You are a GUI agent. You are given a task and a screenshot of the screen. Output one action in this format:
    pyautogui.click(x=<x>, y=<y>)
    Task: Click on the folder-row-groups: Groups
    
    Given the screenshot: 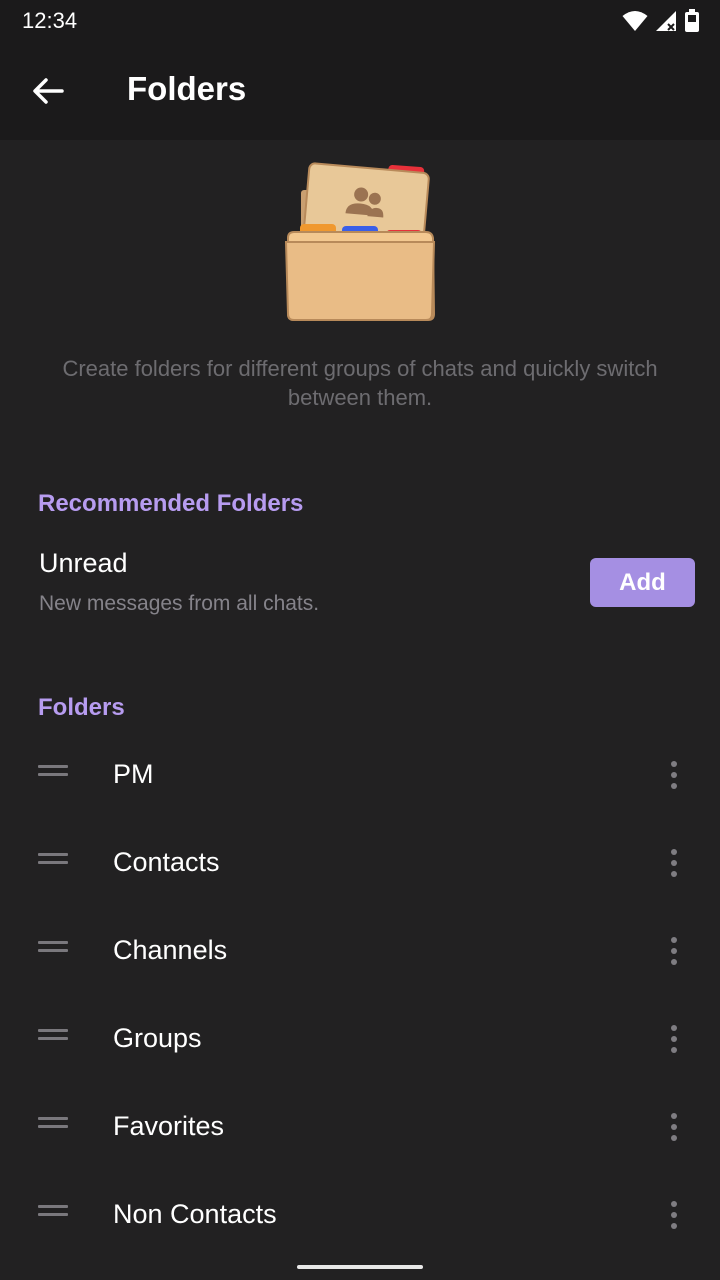 What is the action you would take?
    pyautogui.click(x=360, y=1039)
    